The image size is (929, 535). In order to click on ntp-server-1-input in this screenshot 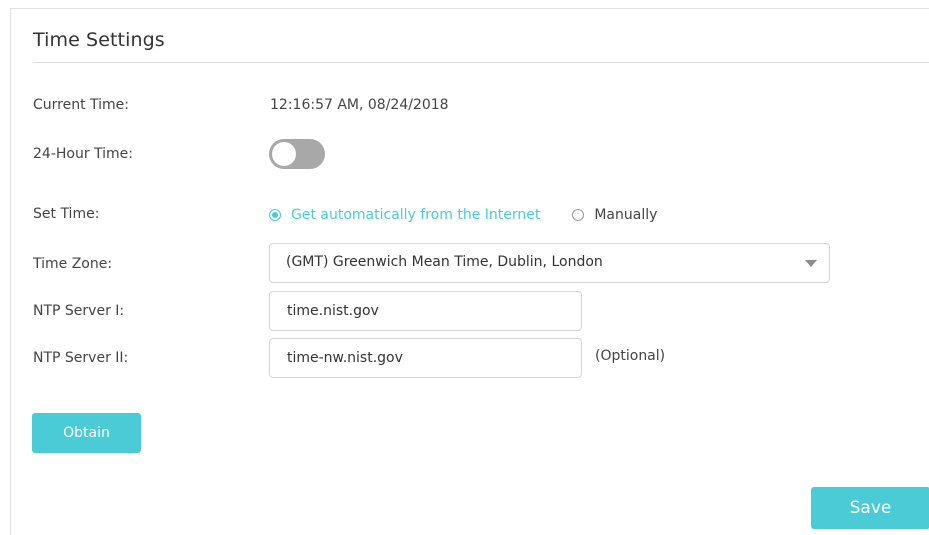, I will do `click(425, 311)`.